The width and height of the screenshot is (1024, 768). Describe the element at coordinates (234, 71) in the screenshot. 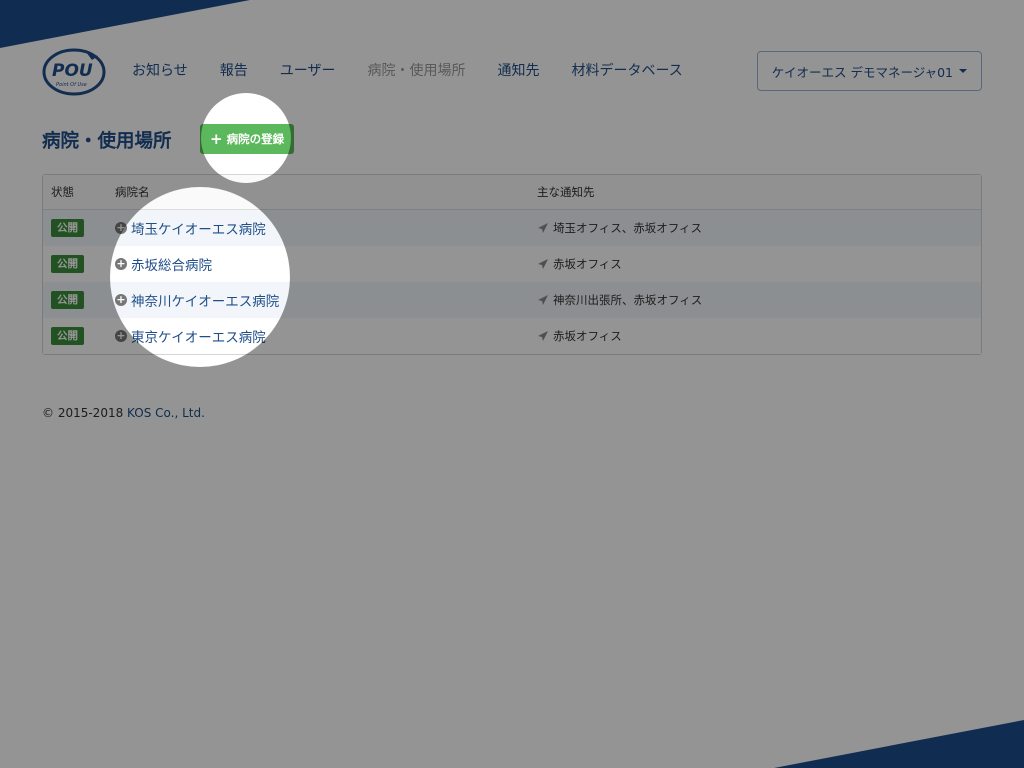

I see `nav-item-reports: 報告` at that location.